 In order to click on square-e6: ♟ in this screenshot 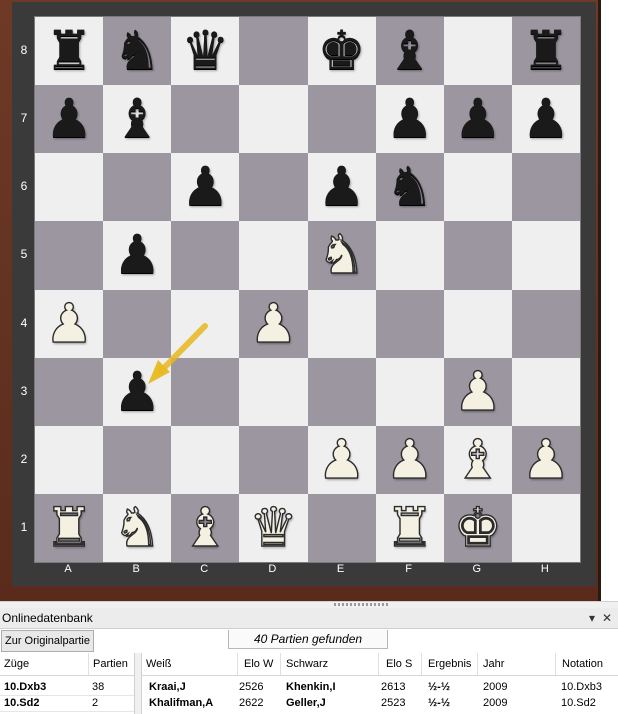, I will do `click(341, 187)`.